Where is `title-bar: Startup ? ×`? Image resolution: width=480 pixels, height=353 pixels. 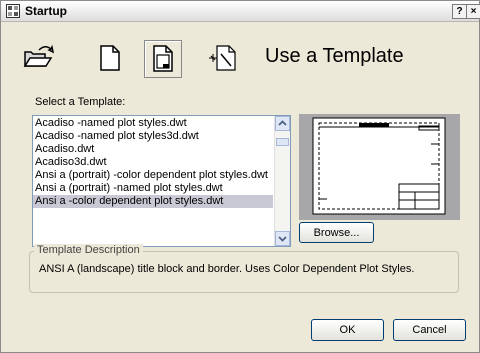 title-bar: Startup ? × is located at coordinates (240, 11).